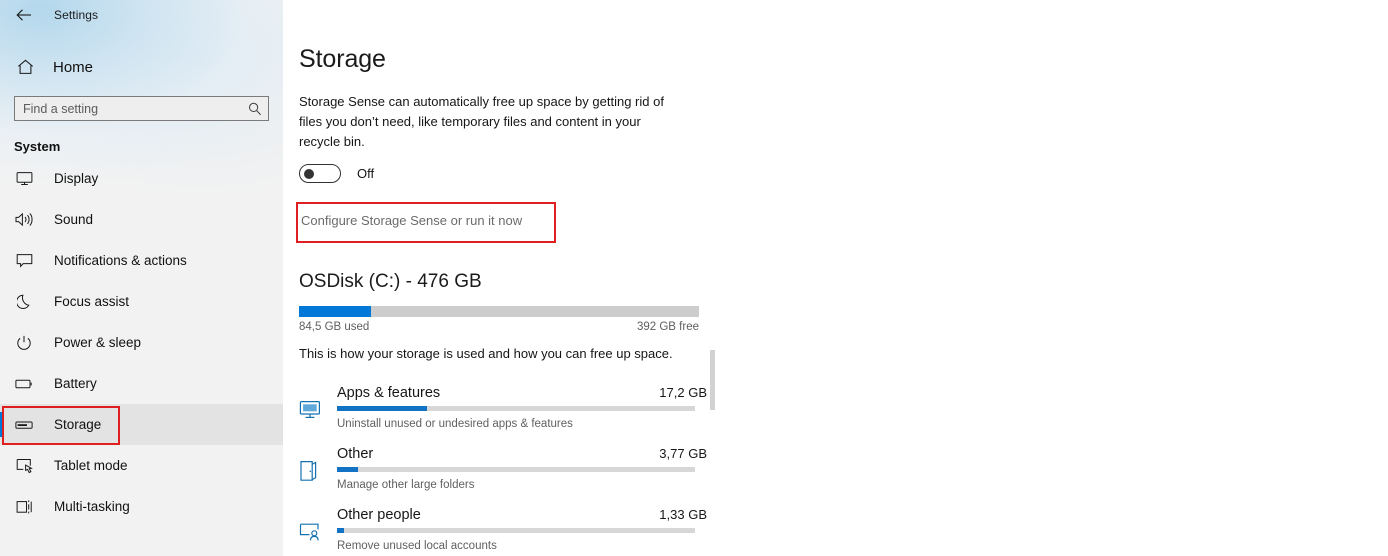  I want to click on multitasking-icon, so click(24, 507).